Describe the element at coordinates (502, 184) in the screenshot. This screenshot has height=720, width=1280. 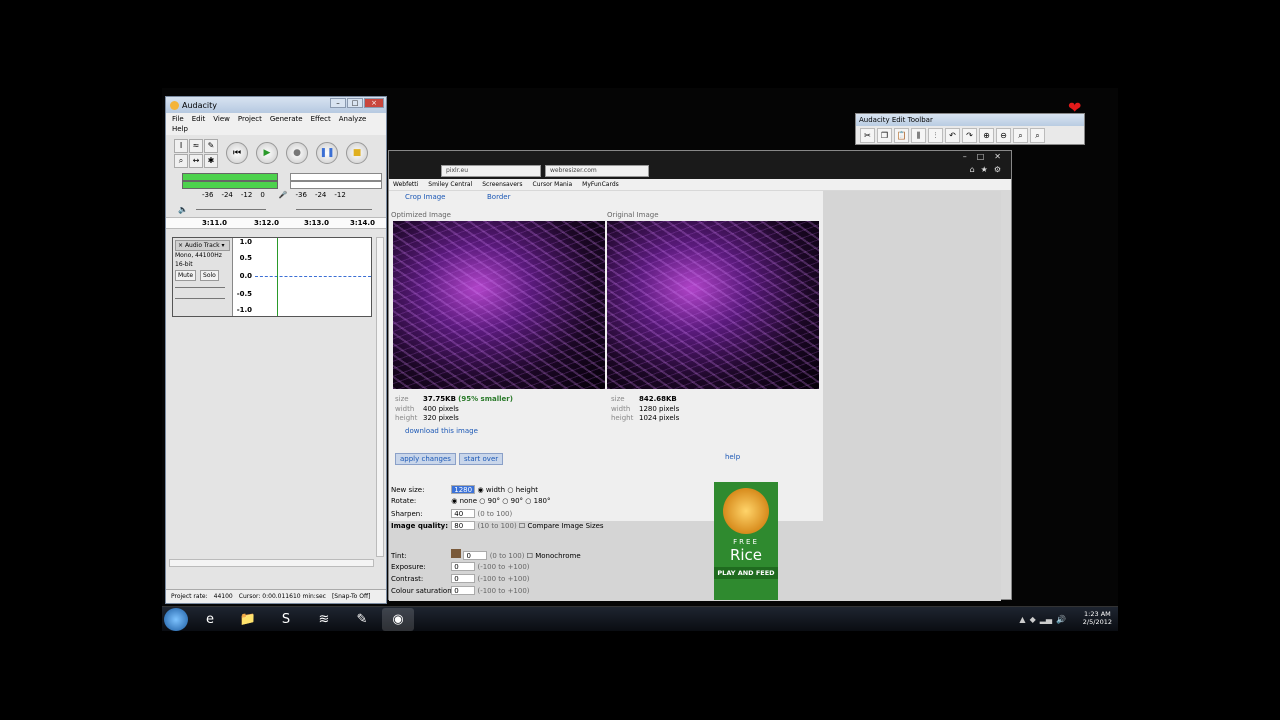
I see `bookmark: Screensavers` at that location.